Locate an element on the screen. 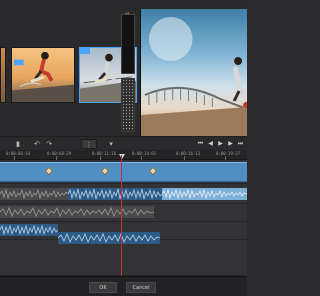 The height and width of the screenshot is (296, 320). skip-forward-icon: ⏭ is located at coordinates (240, 144).